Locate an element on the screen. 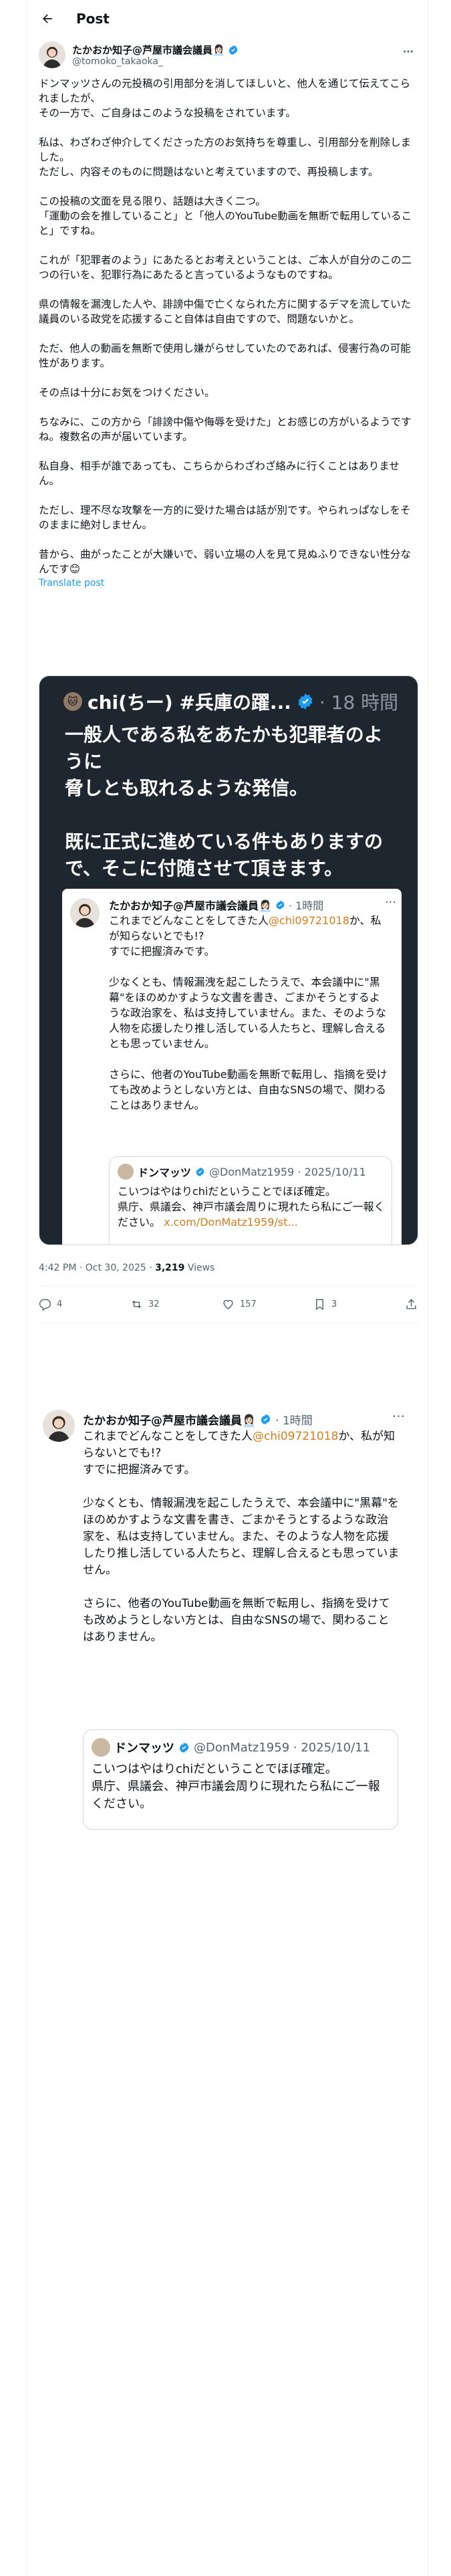 The image size is (451, 2576). action-bar: 4 32 157 3 is located at coordinates (228, 1304).